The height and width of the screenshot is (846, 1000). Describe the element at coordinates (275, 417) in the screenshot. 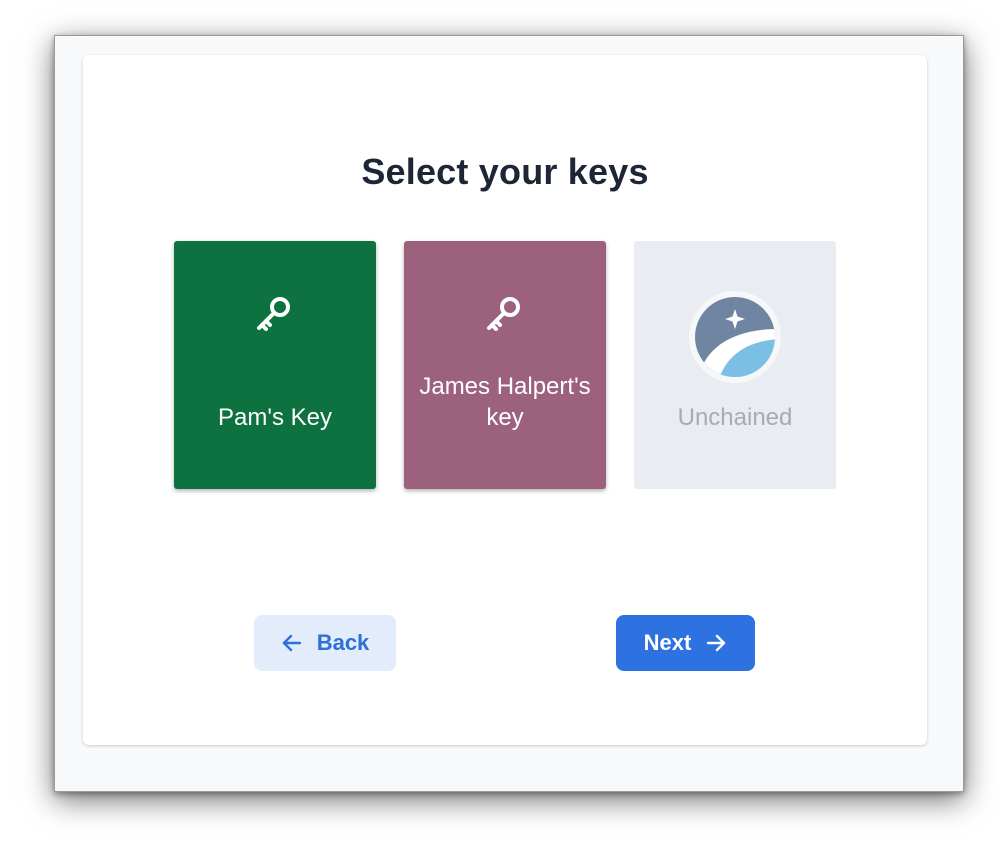

I see `key-tile-label: Pam's Key` at that location.